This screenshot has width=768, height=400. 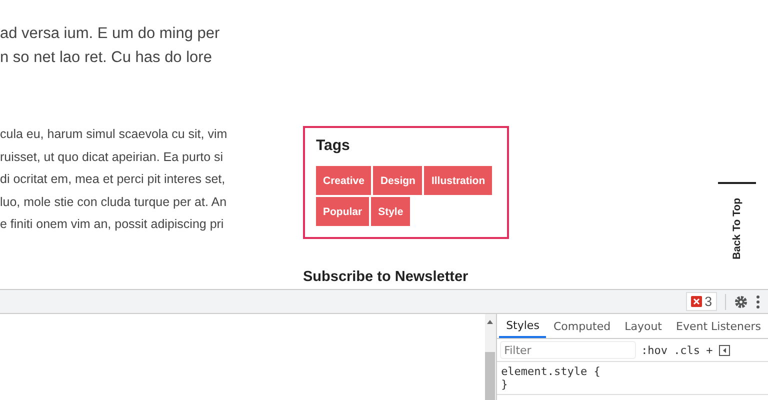 I want to click on tag-link: Style, so click(x=390, y=211).